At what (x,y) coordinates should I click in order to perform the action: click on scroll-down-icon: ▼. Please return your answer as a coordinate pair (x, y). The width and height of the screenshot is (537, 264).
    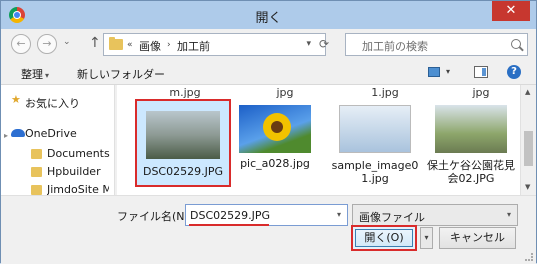
    Looking at the image, I should click on (527, 187).